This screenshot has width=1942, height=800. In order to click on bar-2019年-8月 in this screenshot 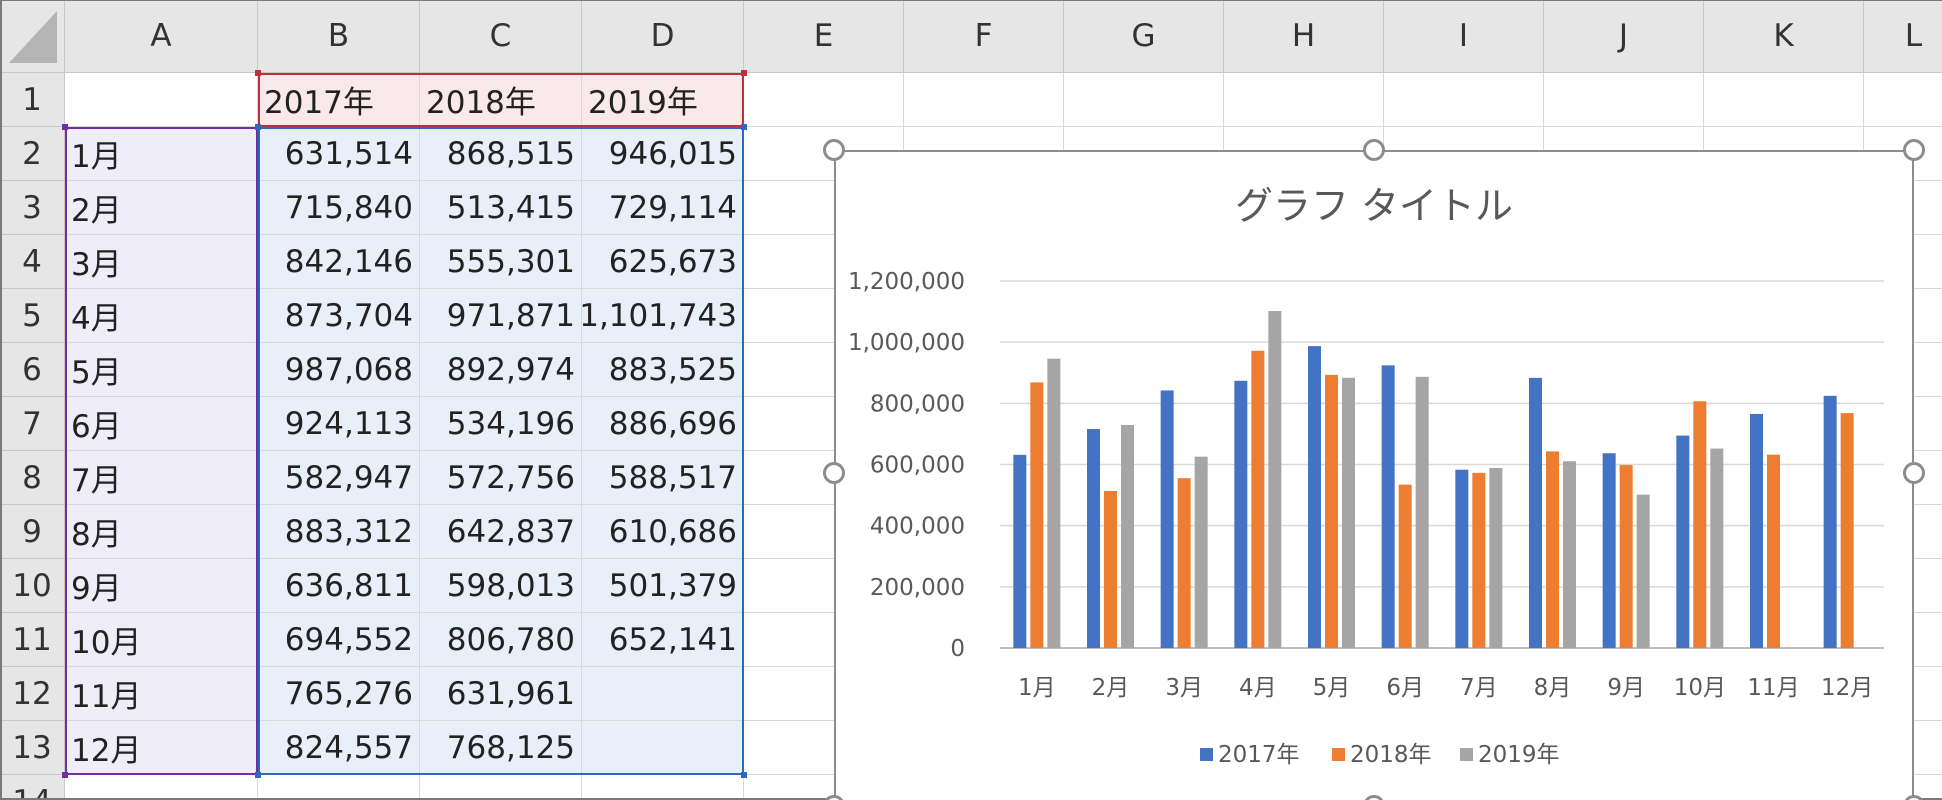, I will do `click(1569, 554)`.